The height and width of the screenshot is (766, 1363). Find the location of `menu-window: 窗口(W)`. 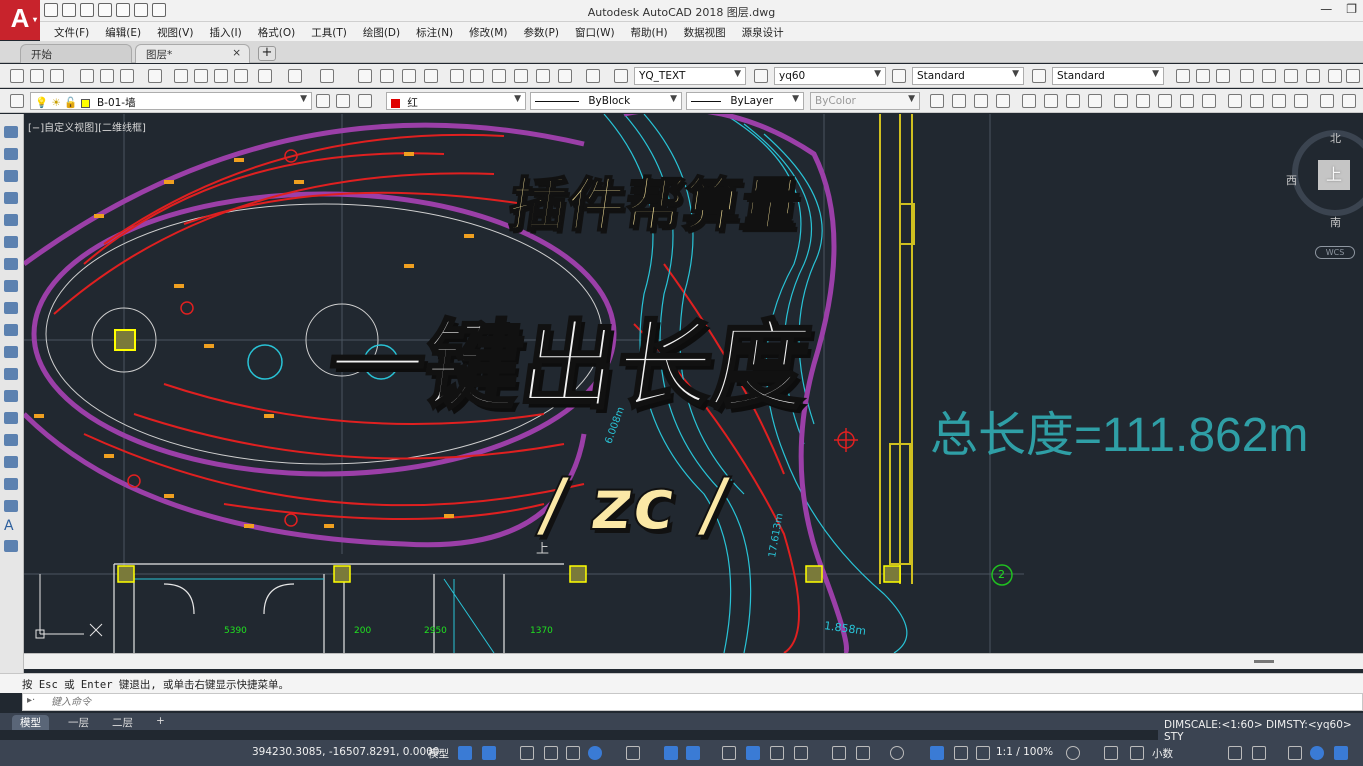

menu-window: 窗口(W) is located at coordinates (595, 31).